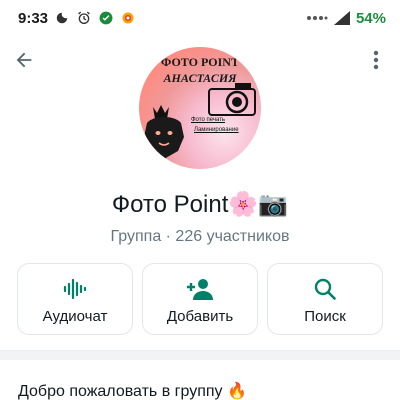  What do you see at coordinates (106, 18) in the screenshot?
I see `shield-app-icon` at bounding box center [106, 18].